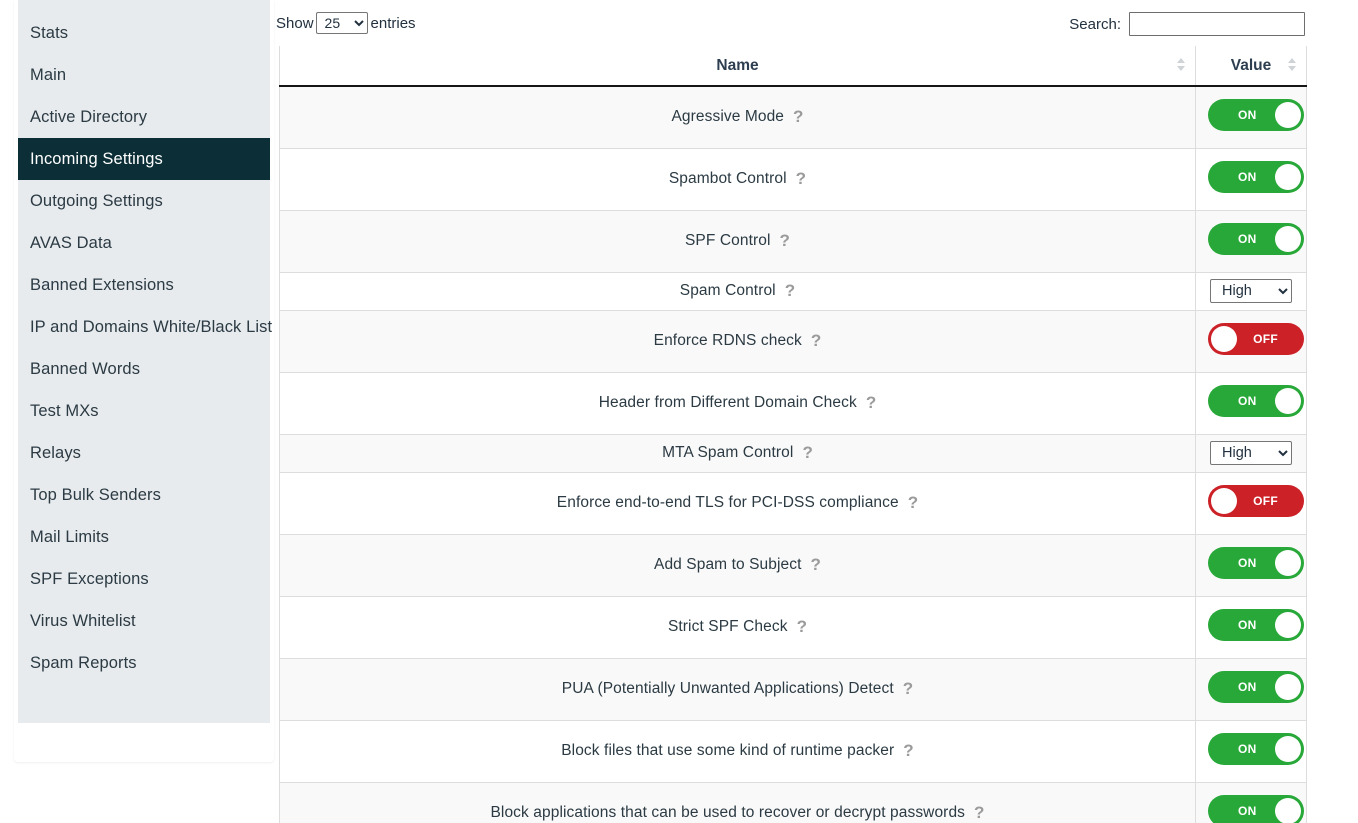  What do you see at coordinates (145, 327) in the screenshot?
I see `sidebar-item-ip-and-domains-white-black-list: IP and Domains White/Black List` at bounding box center [145, 327].